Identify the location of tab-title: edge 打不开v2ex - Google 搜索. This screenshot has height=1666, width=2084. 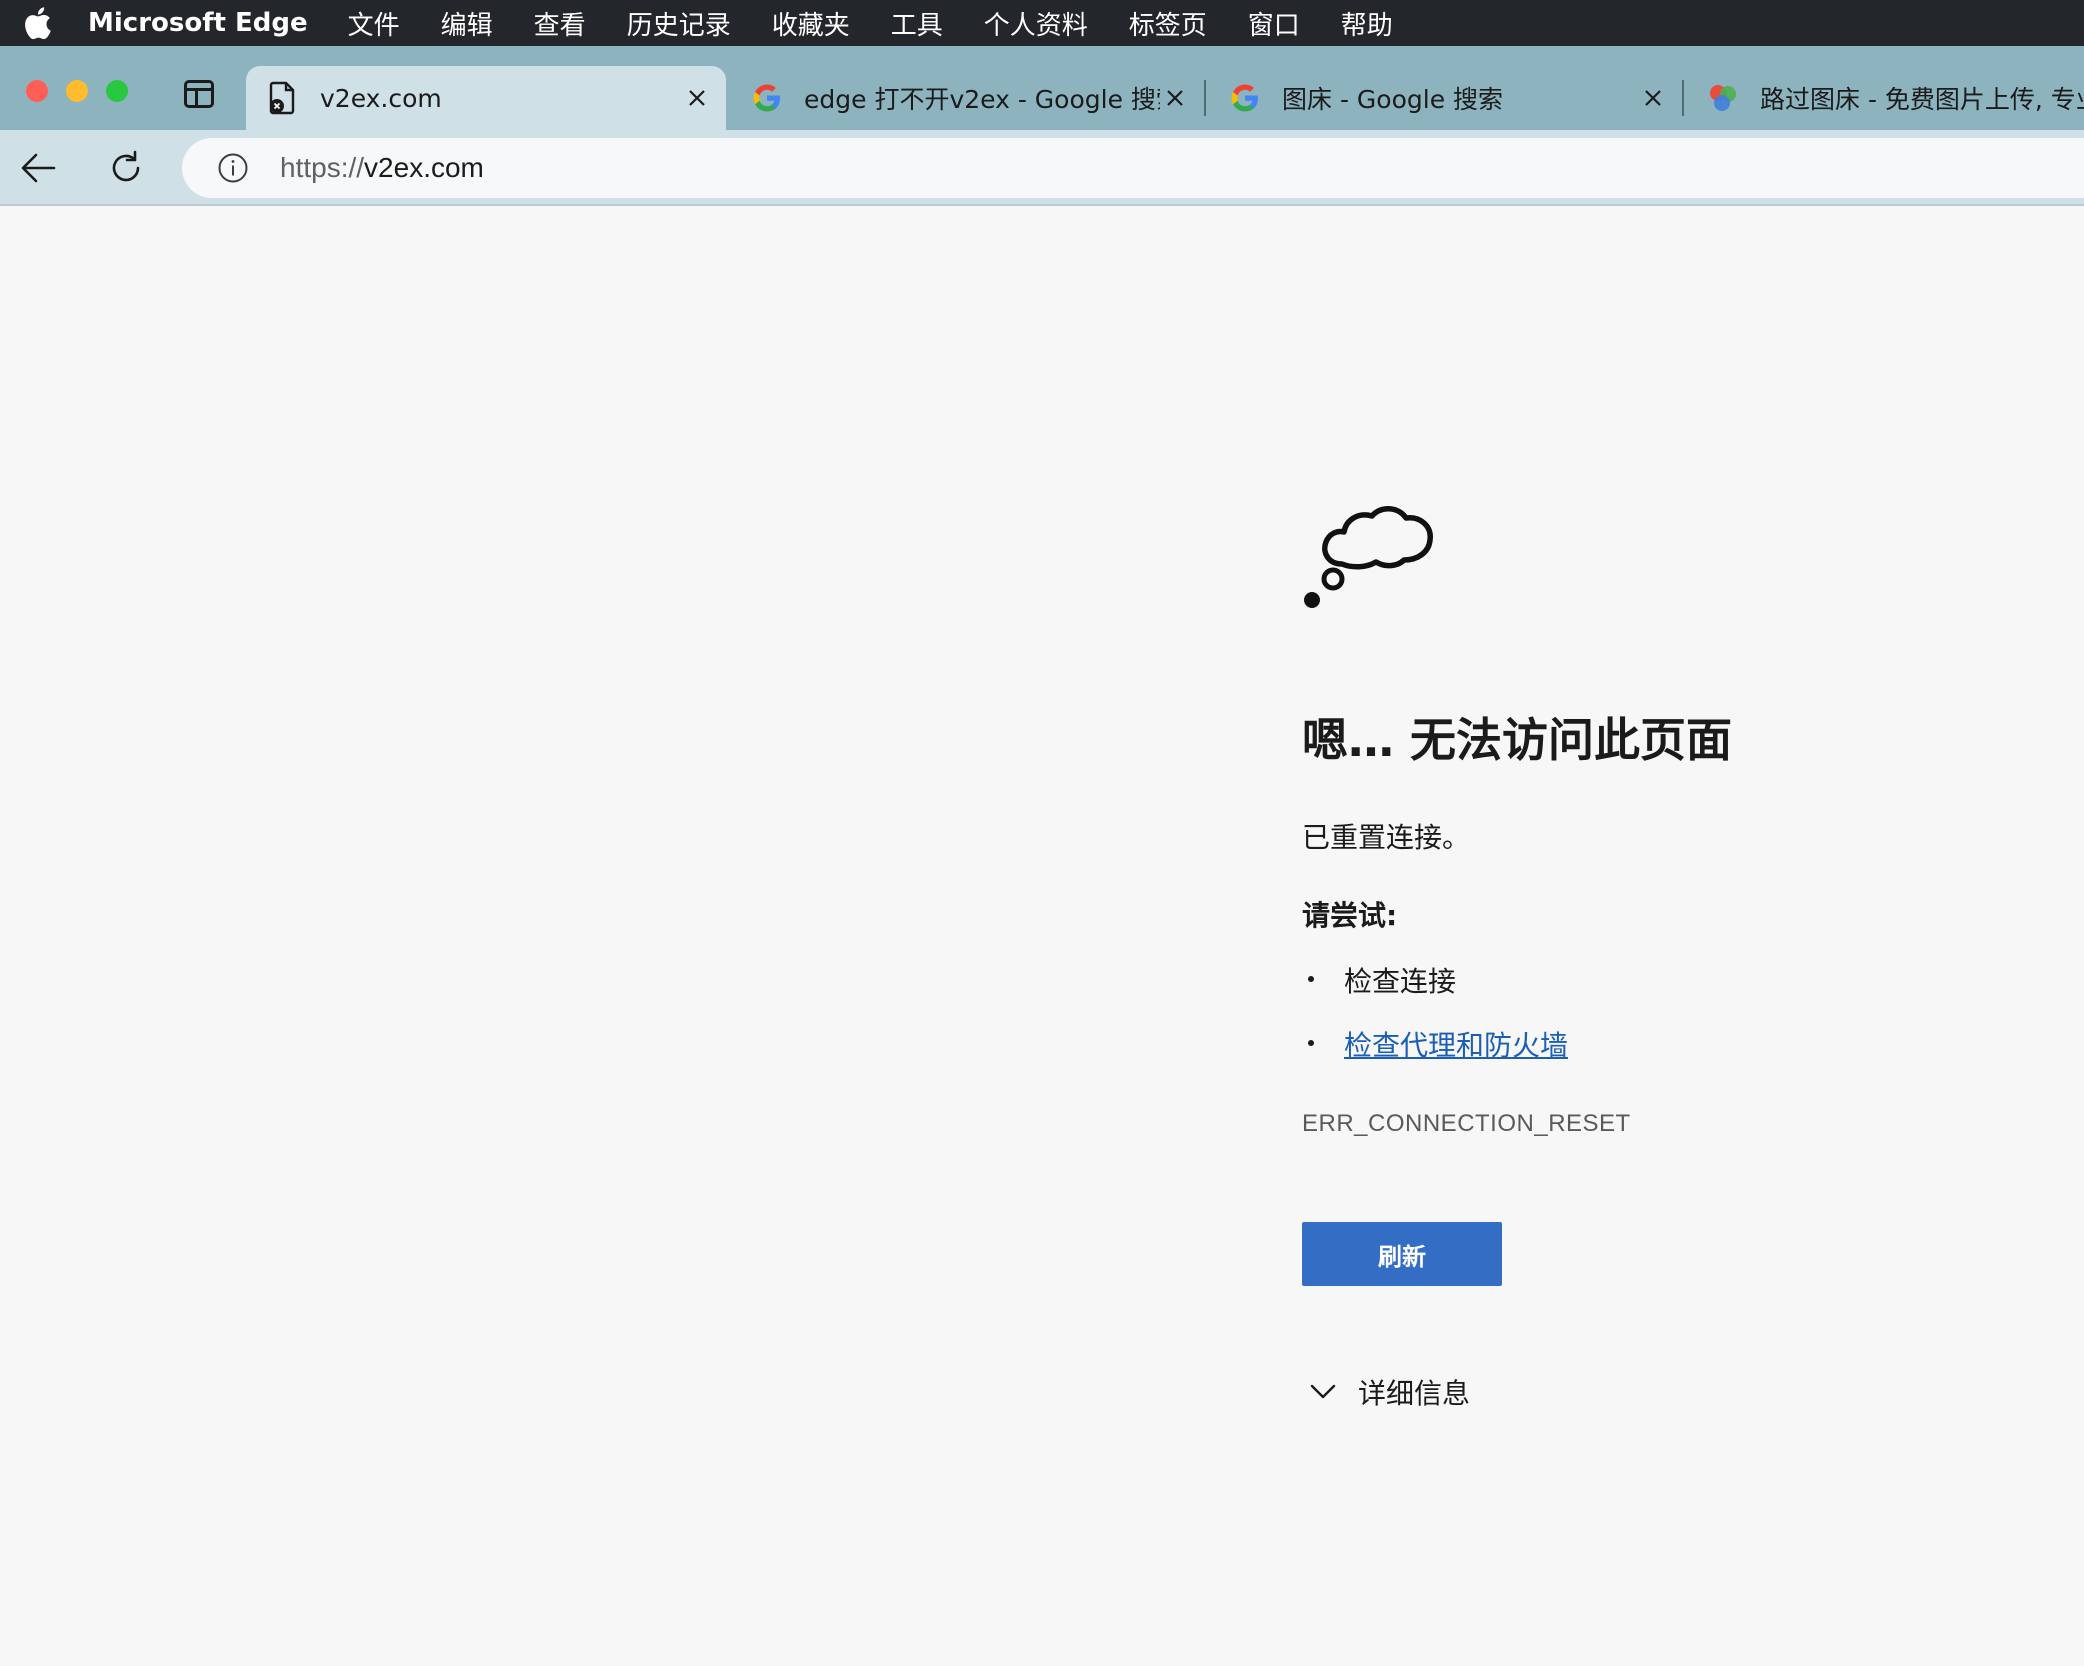
(982, 99).